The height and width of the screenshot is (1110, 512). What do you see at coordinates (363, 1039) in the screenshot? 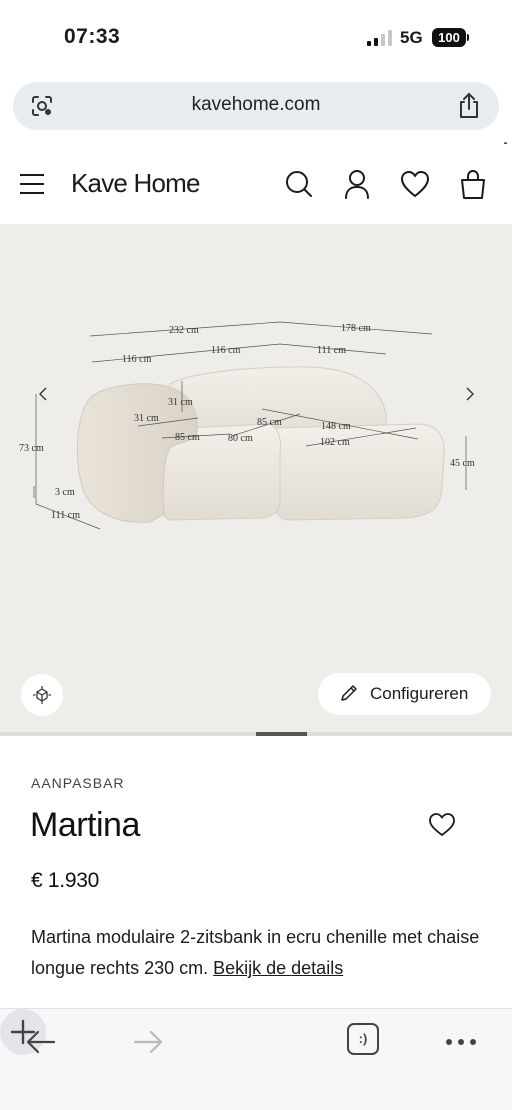
I see `tabs-icon: :)` at bounding box center [363, 1039].